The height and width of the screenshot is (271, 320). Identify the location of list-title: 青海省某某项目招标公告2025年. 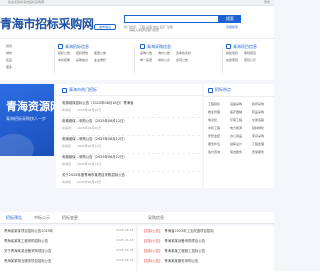
(28, 231).